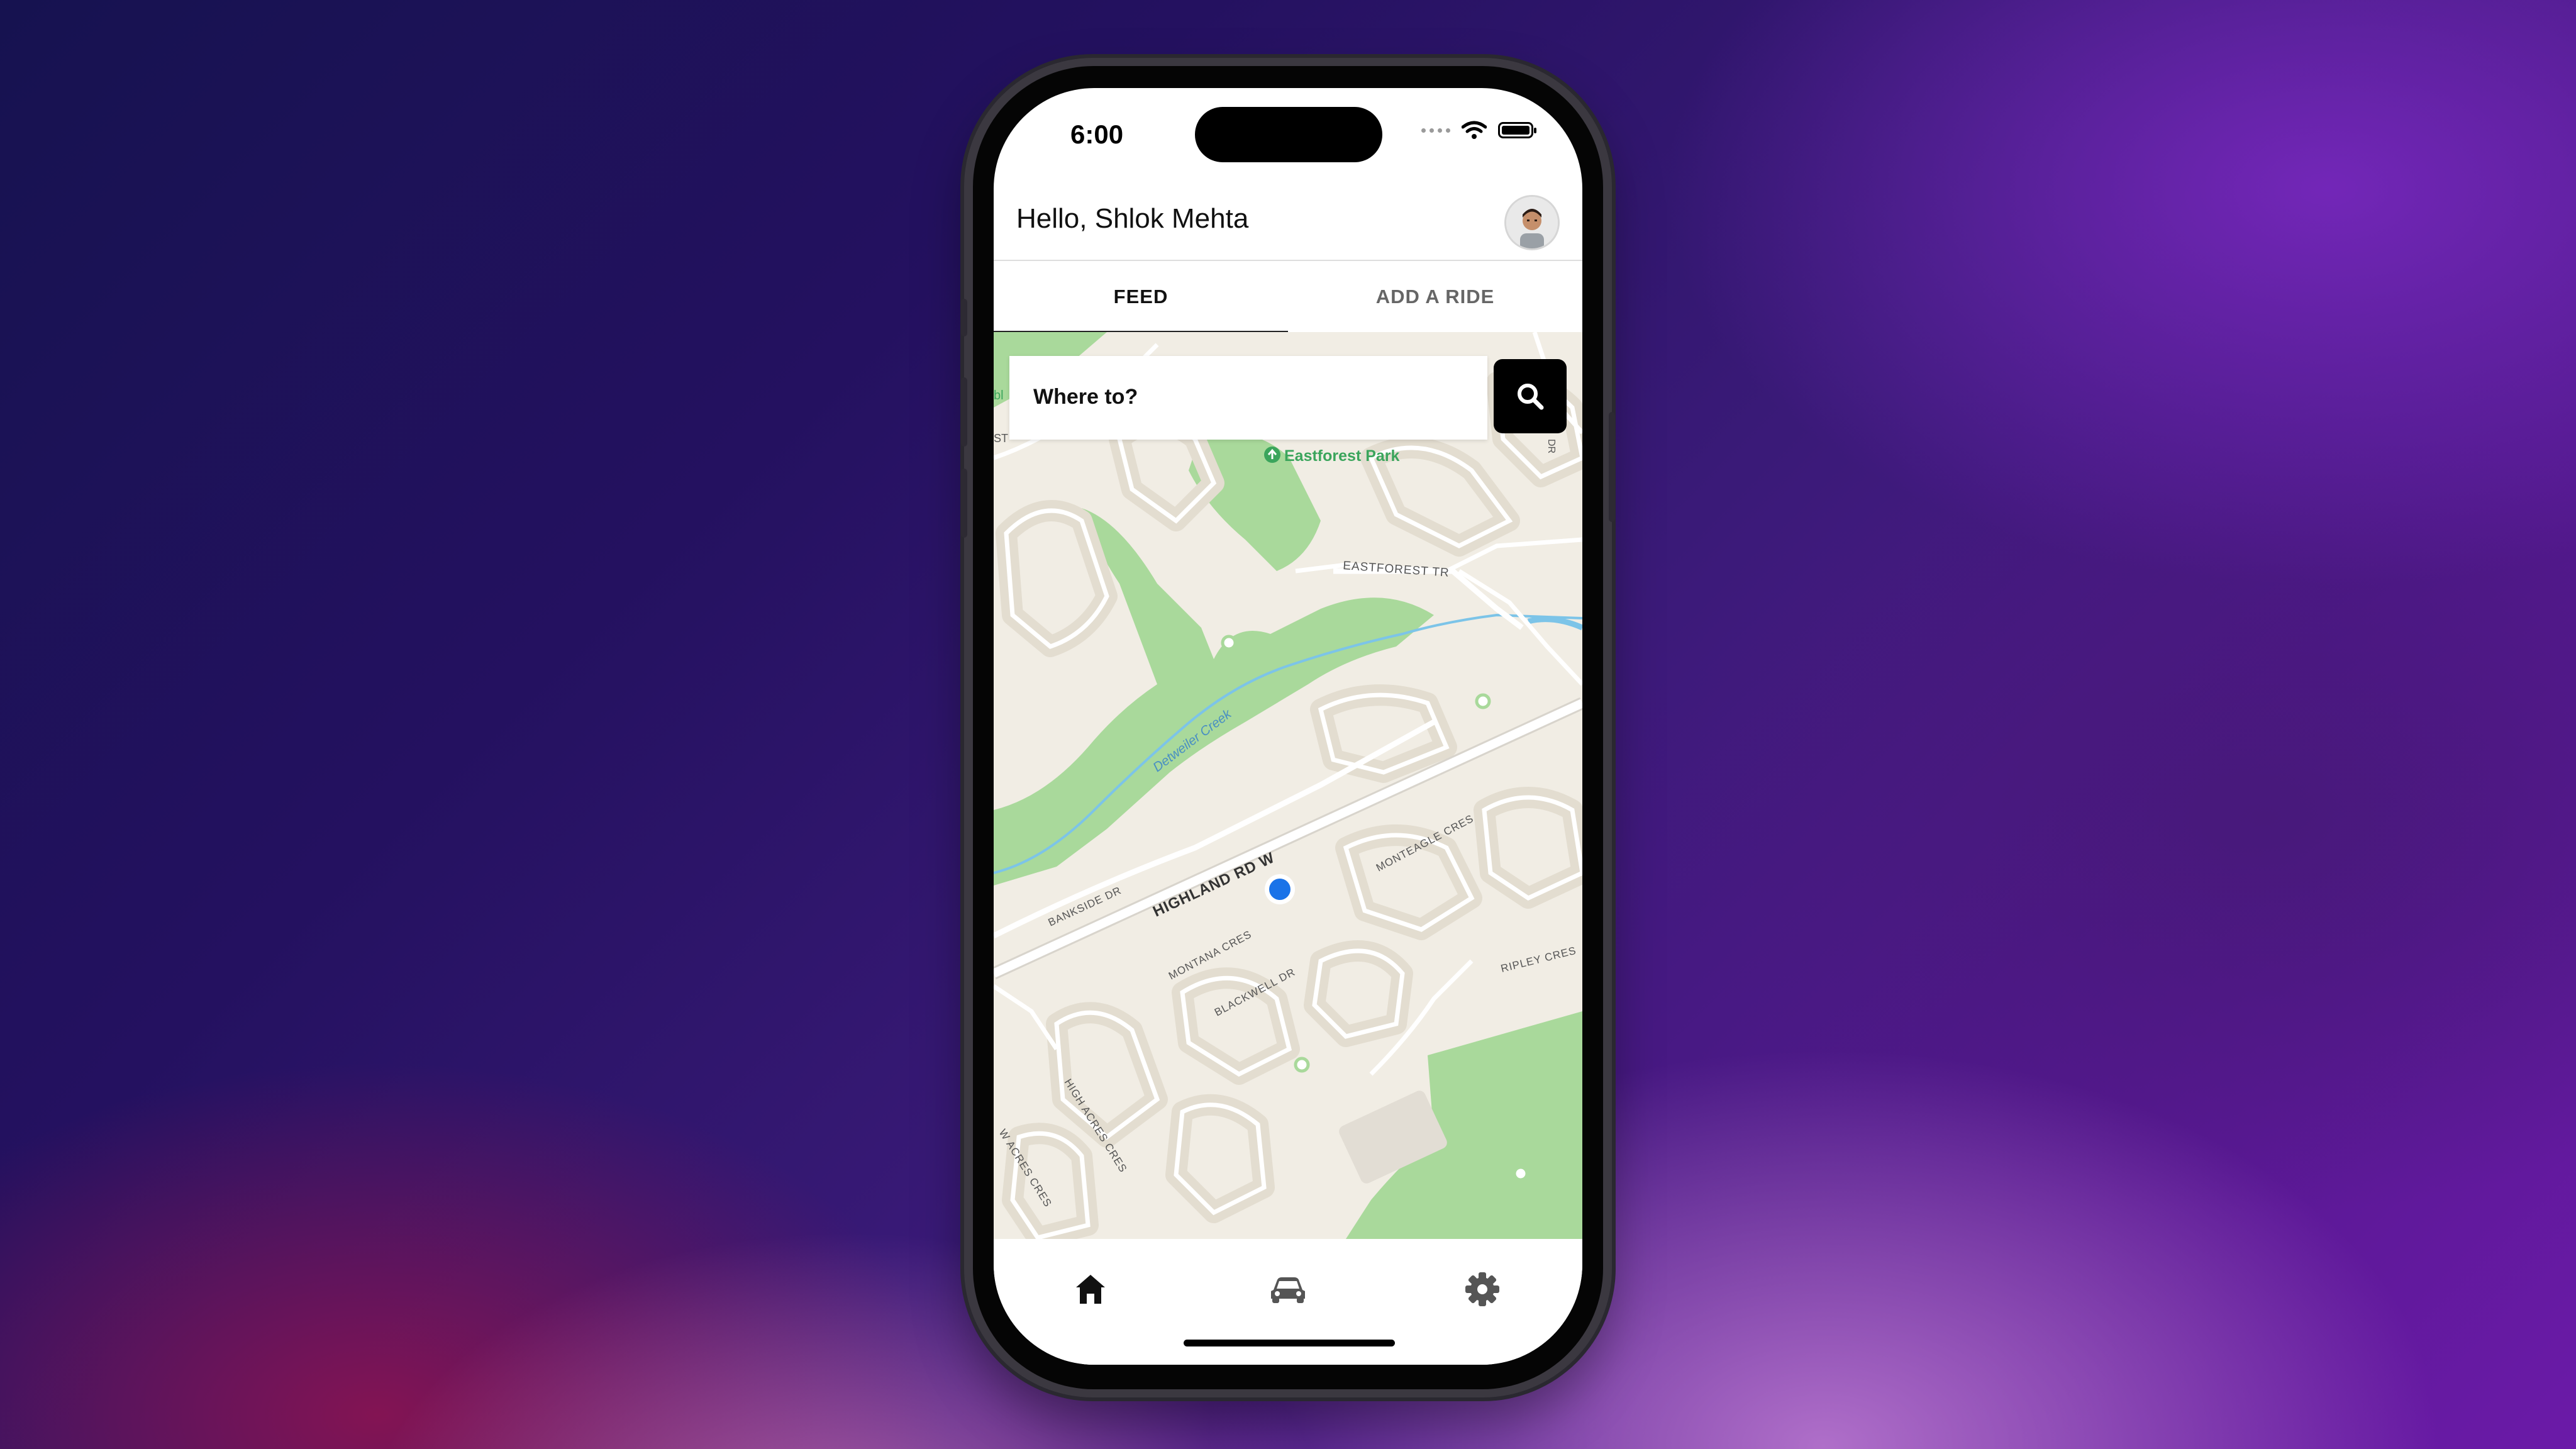 This screenshot has height=1449, width=2576. Describe the element at coordinates (1435, 130) in the screenshot. I see `cellular-signal-icon` at that location.